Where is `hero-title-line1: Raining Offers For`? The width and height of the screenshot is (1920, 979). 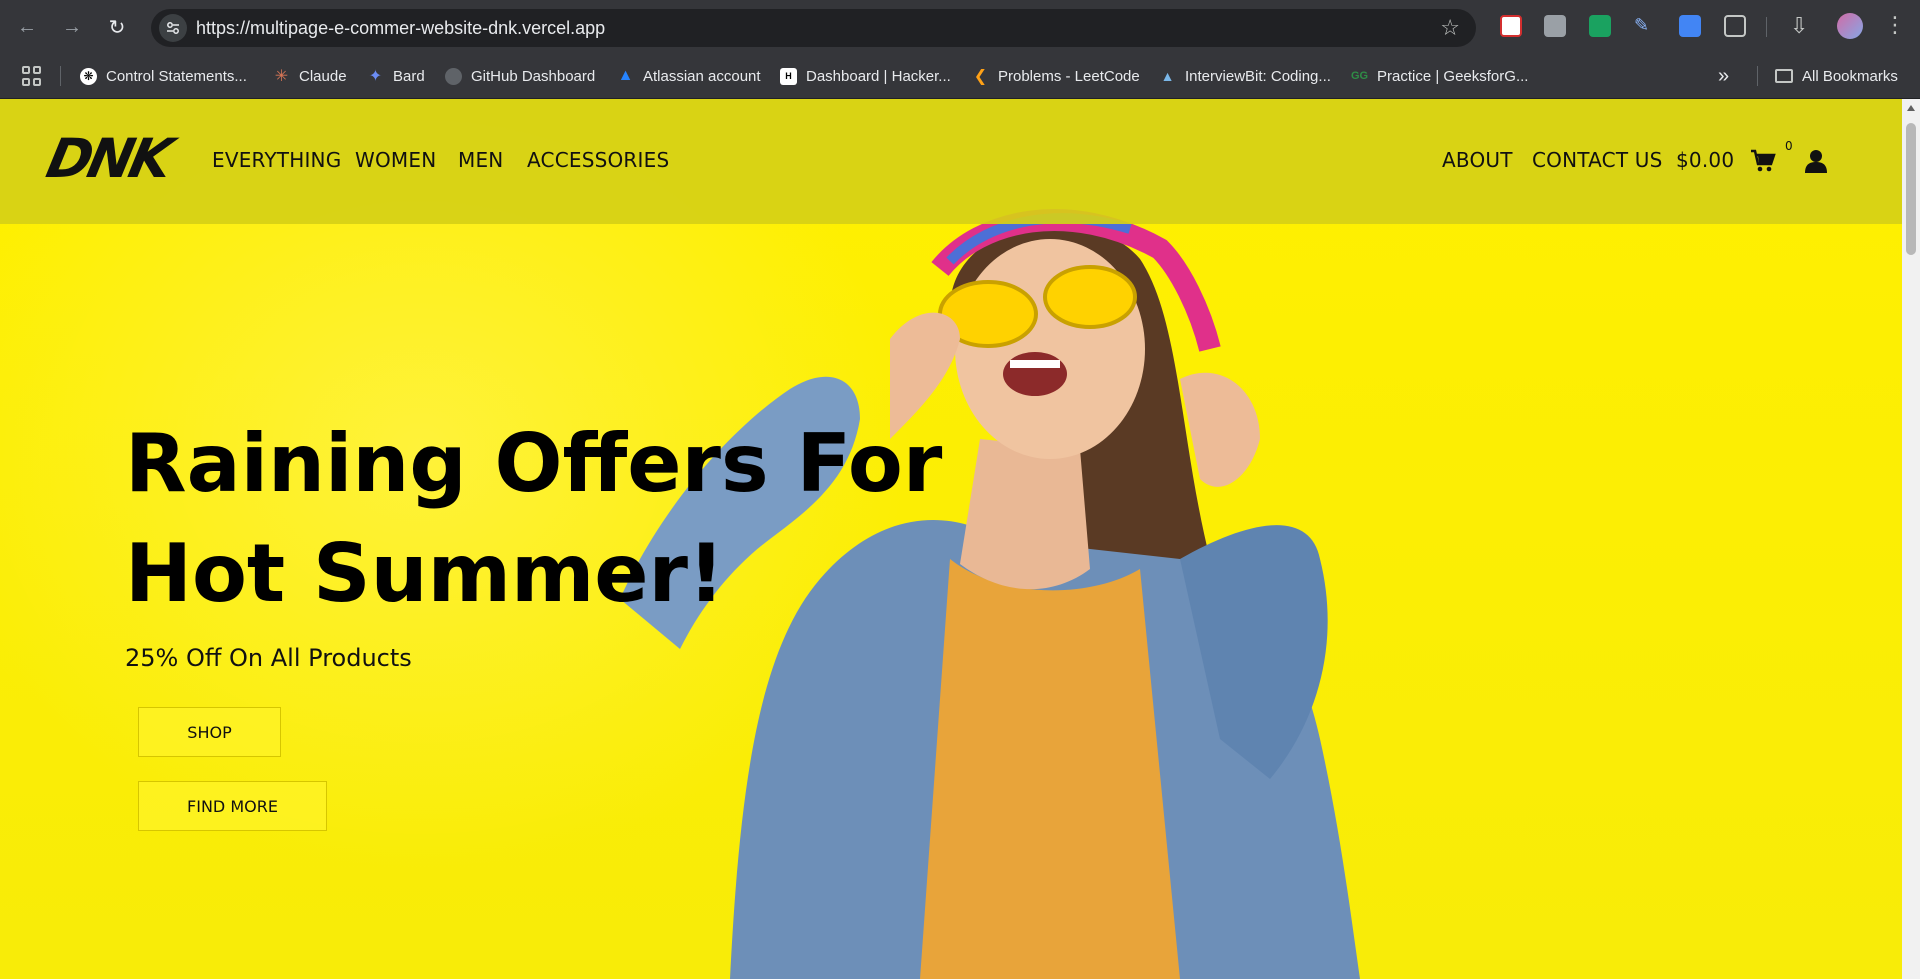
hero-title-line1: Raining Offers For is located at coordinates (534, 463).